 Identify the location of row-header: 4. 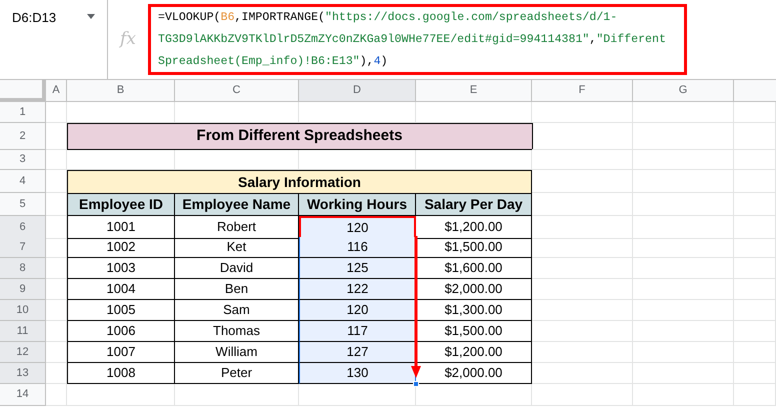
(23, 181).